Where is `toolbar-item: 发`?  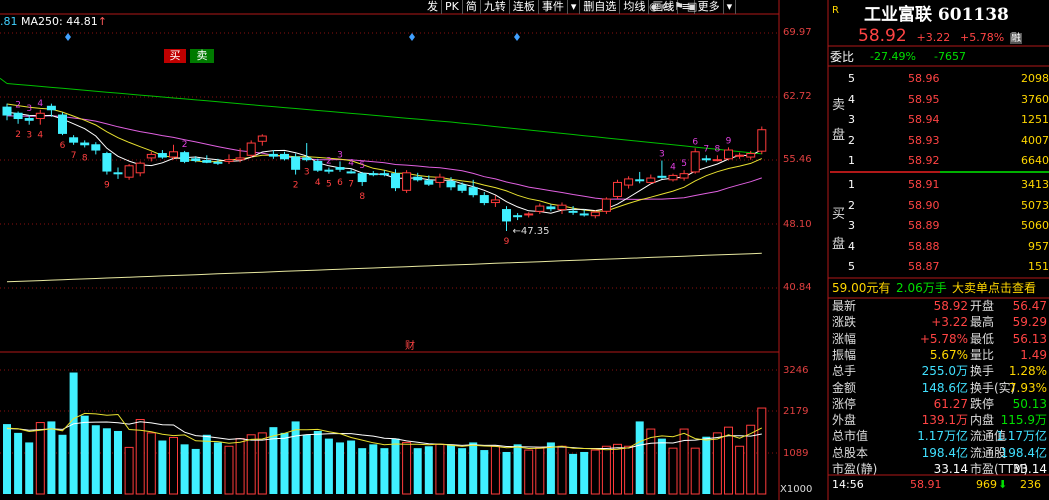 toolbar-item: 发 is located at coordinates (433, 7).